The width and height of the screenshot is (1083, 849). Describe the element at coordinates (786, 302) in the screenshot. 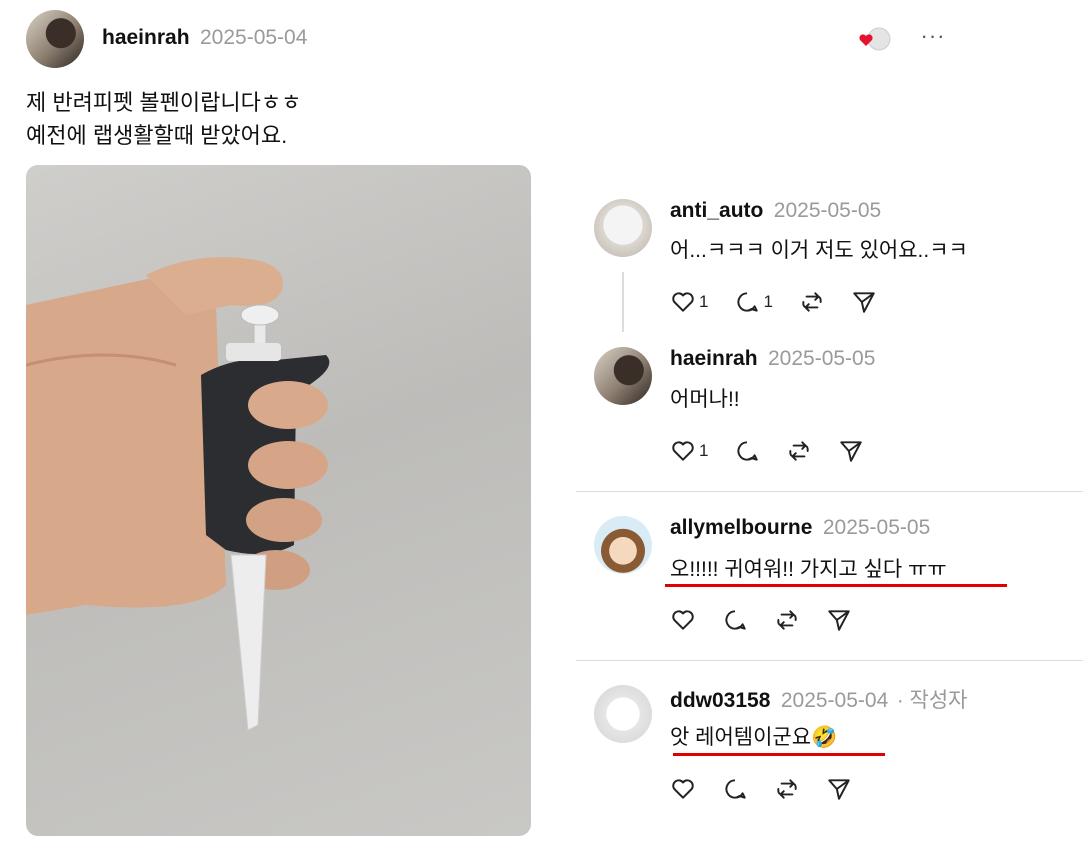

I see `comment-actions: 1 1` at that location.